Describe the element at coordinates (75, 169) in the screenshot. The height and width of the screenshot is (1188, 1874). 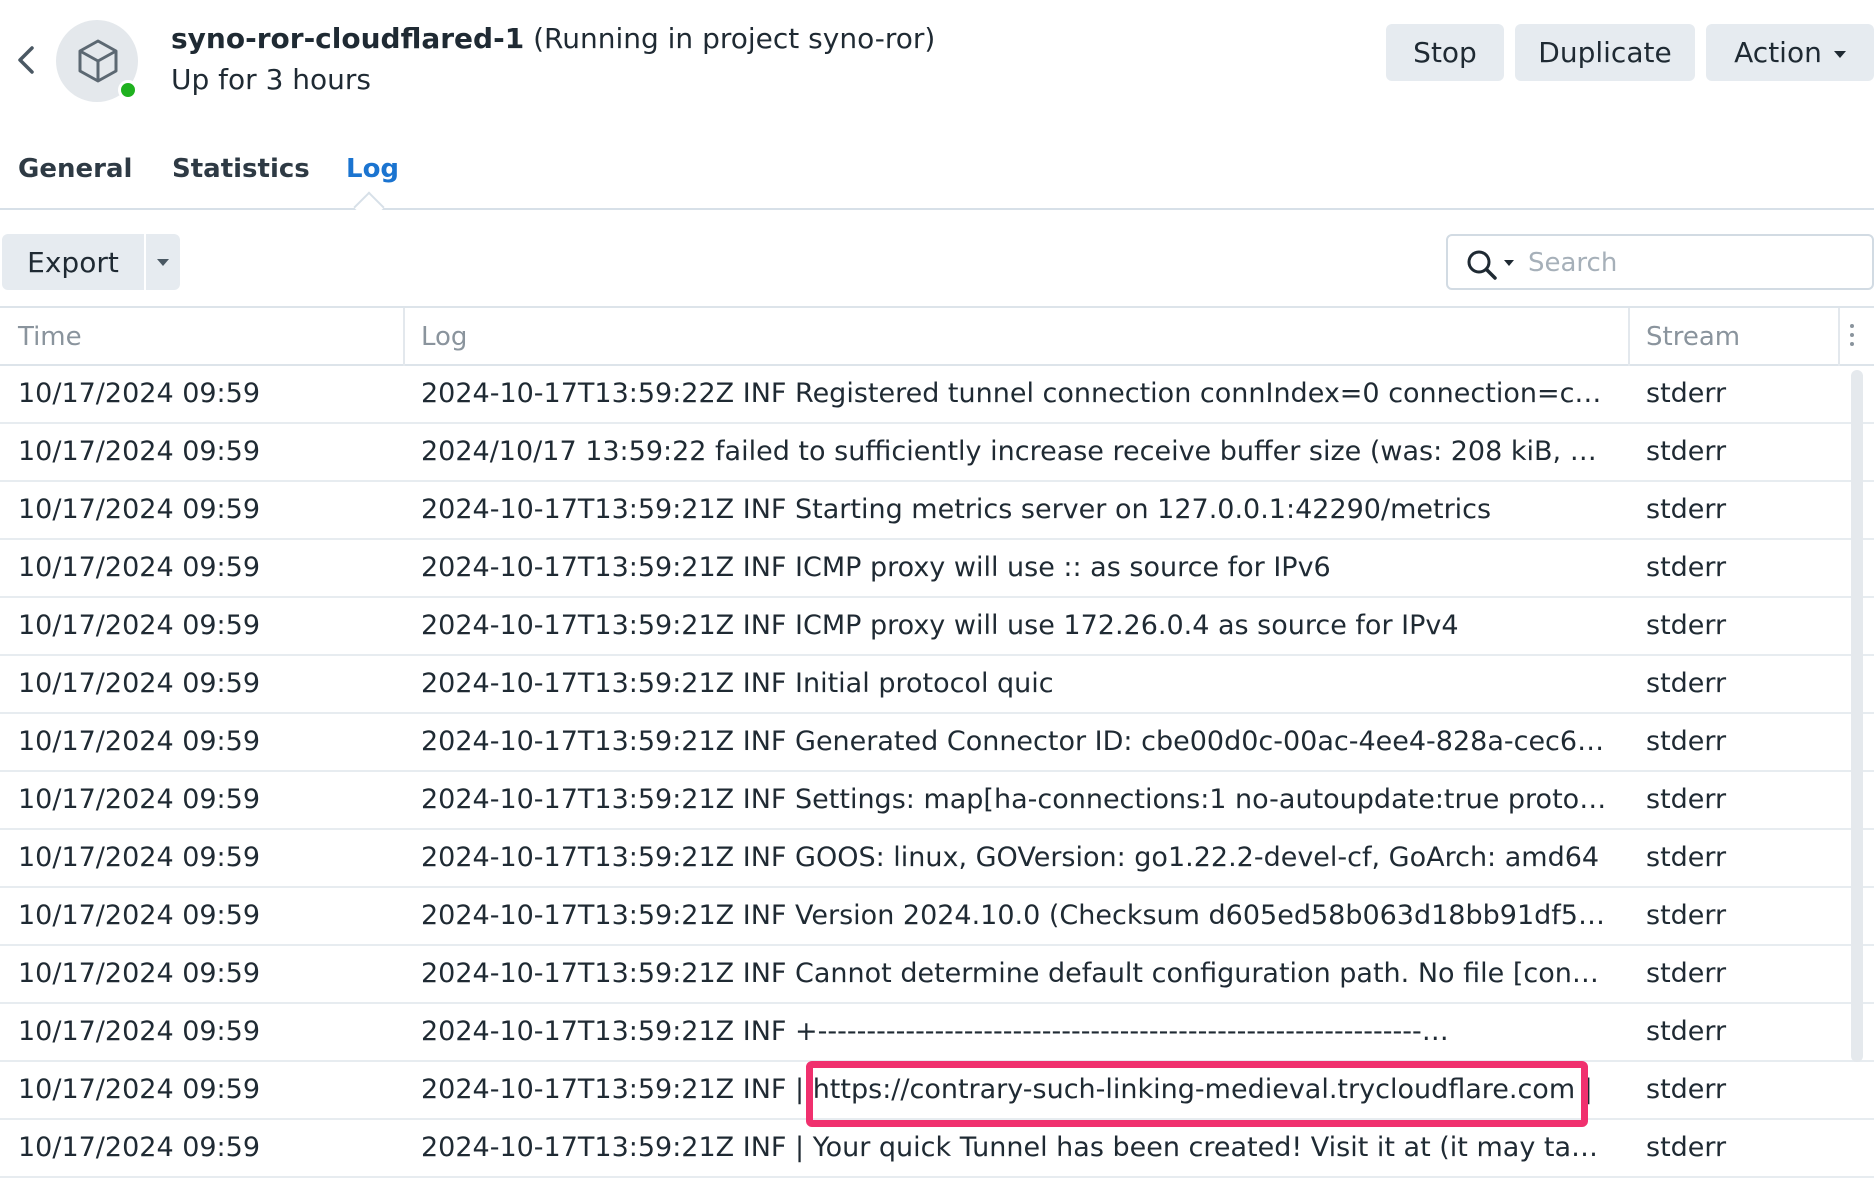
I see `tab-general: General` at that location.